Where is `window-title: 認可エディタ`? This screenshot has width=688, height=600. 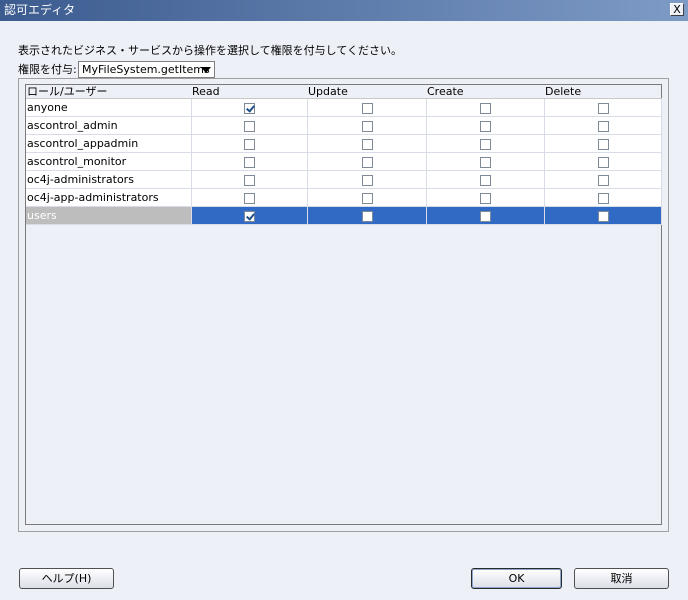 window-title: 認可エディタ is located at coordinates (40, 10).